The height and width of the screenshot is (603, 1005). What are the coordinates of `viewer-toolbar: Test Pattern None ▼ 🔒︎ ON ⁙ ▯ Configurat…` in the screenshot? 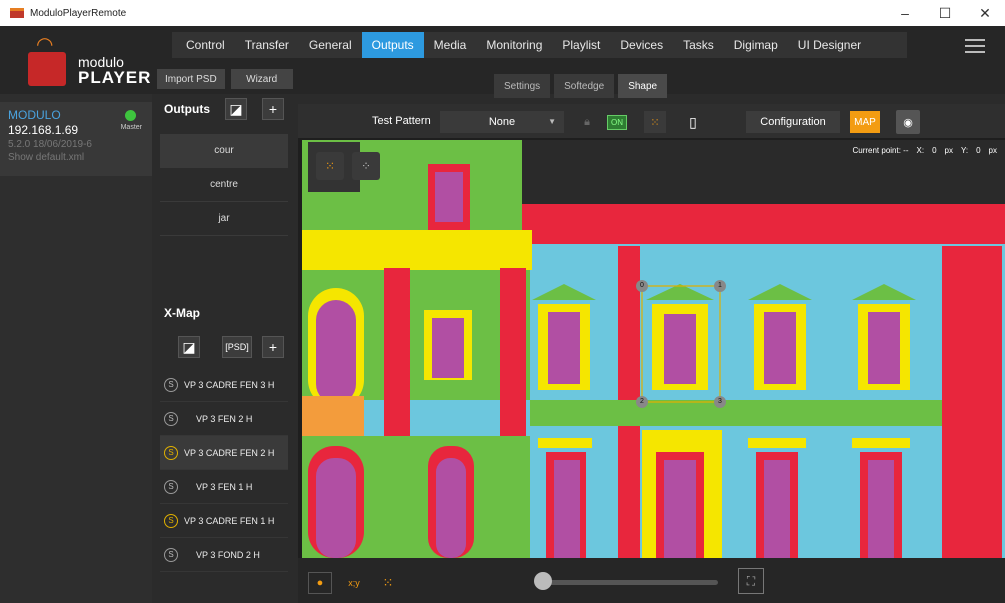 It's located at (651, 121).